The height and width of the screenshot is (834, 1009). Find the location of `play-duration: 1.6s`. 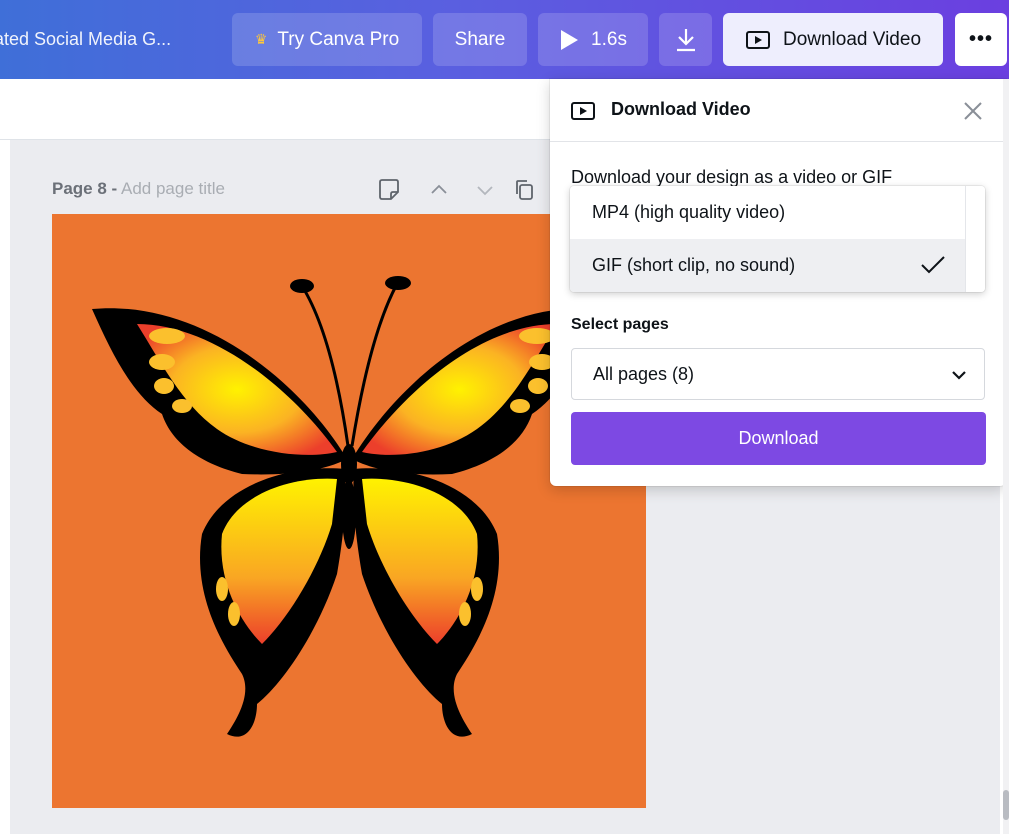

play-duration: 1.6s is located at coordinates (609, 39).